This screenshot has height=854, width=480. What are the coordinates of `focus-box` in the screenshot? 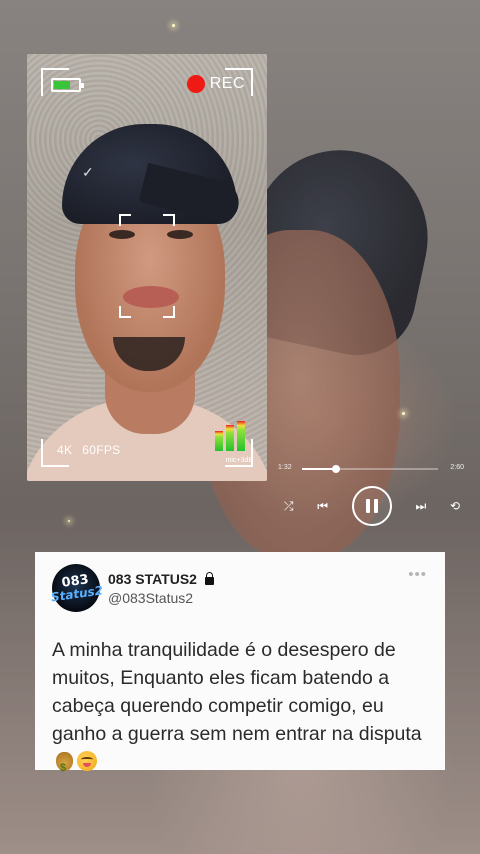 It's located at (147, 266).